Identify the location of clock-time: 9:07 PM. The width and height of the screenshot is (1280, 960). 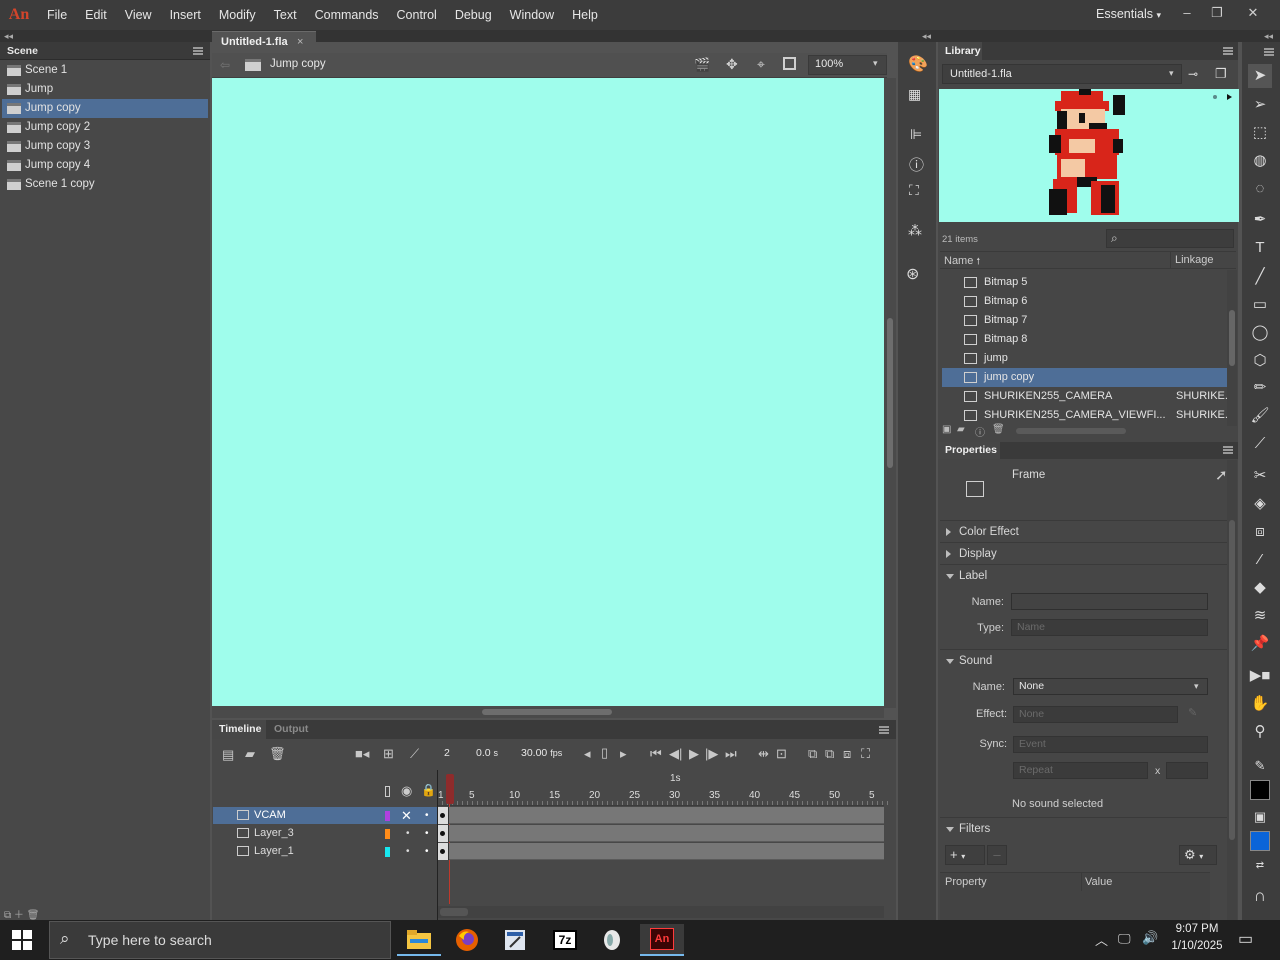
(1197, 929).